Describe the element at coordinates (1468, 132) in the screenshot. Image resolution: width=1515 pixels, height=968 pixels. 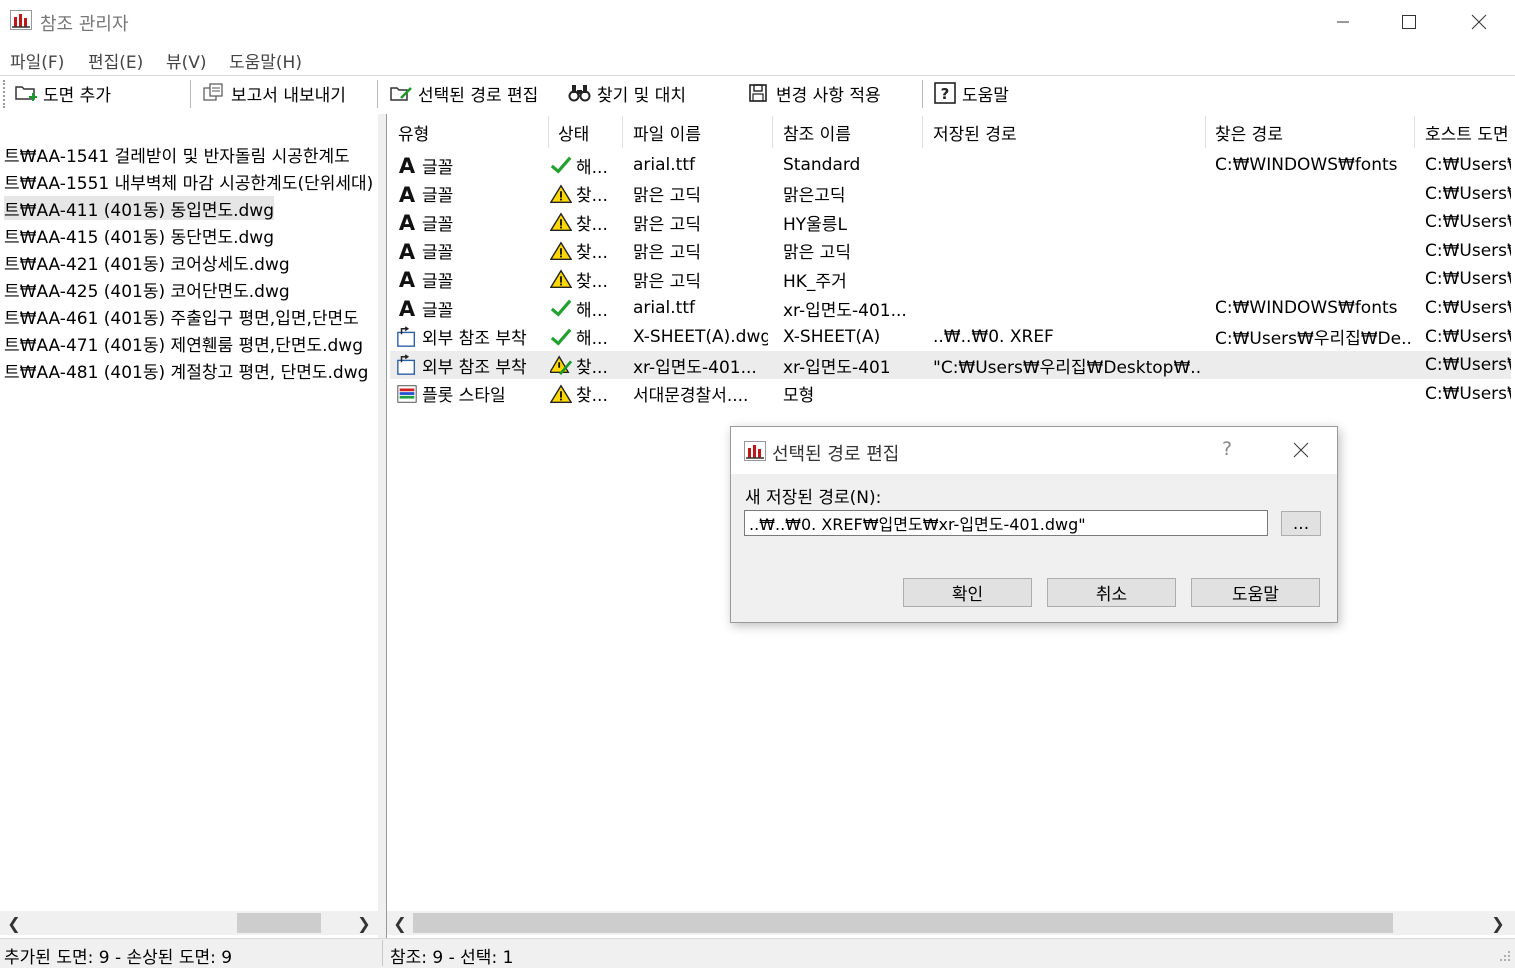
I see `column-header-host-drawing: 호스트 도면` at that location.